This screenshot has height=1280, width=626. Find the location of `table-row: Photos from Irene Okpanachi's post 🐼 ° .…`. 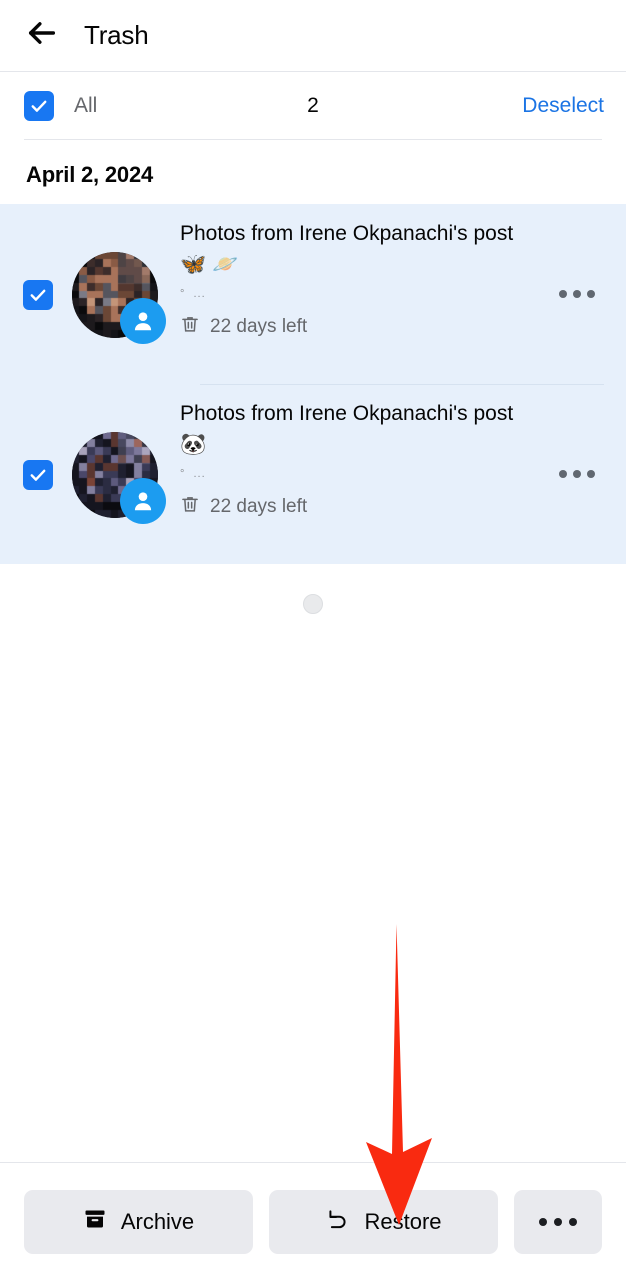

table-row: Photos from Irene Okpanachi's post 🐼 ° .… is located at coordinates (313, 474).